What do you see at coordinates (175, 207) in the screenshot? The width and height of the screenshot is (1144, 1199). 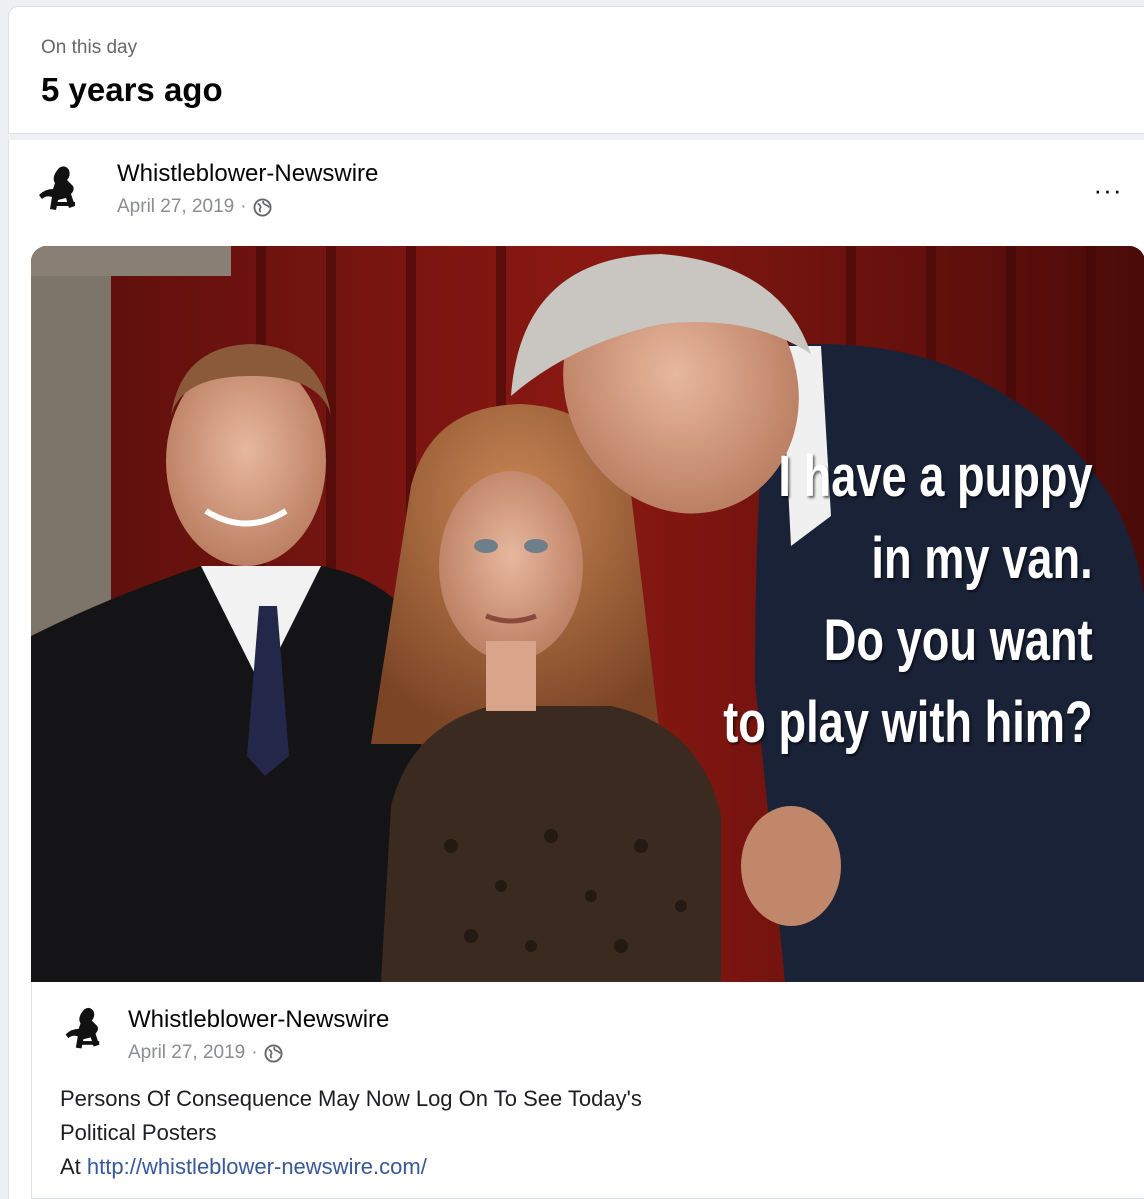 I see `post-date: April 27, 2019` at bounding box center [175, 207].